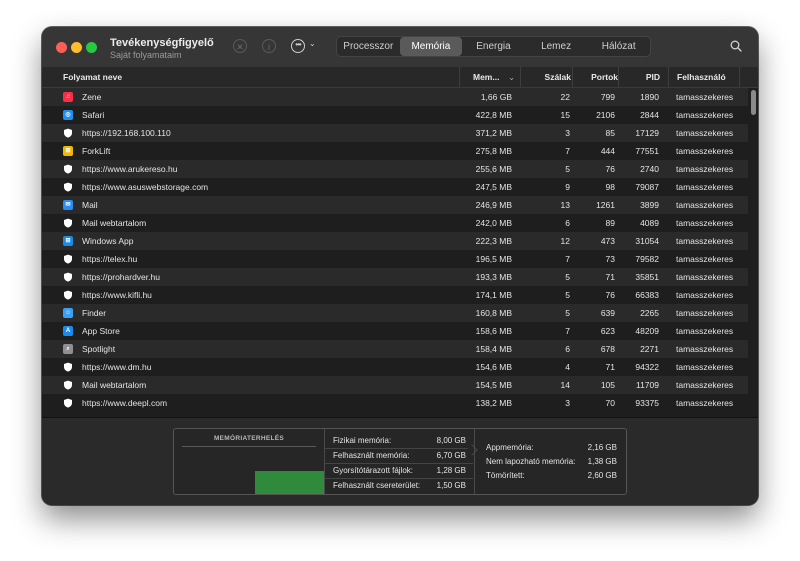  Describe the element at coordinates (431, 46) in the screenshot. I see `tab-memória: Memória` at that location.